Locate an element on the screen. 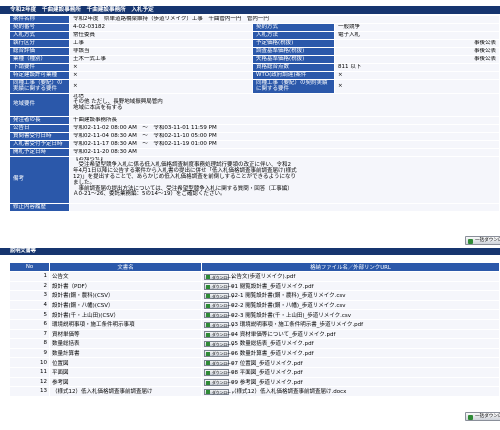 Image resolution: width=500 pixels, height=430 pixels. doc-file-name: 公告文(歩道リメイク).pdf is located at coordinates (263, 277).